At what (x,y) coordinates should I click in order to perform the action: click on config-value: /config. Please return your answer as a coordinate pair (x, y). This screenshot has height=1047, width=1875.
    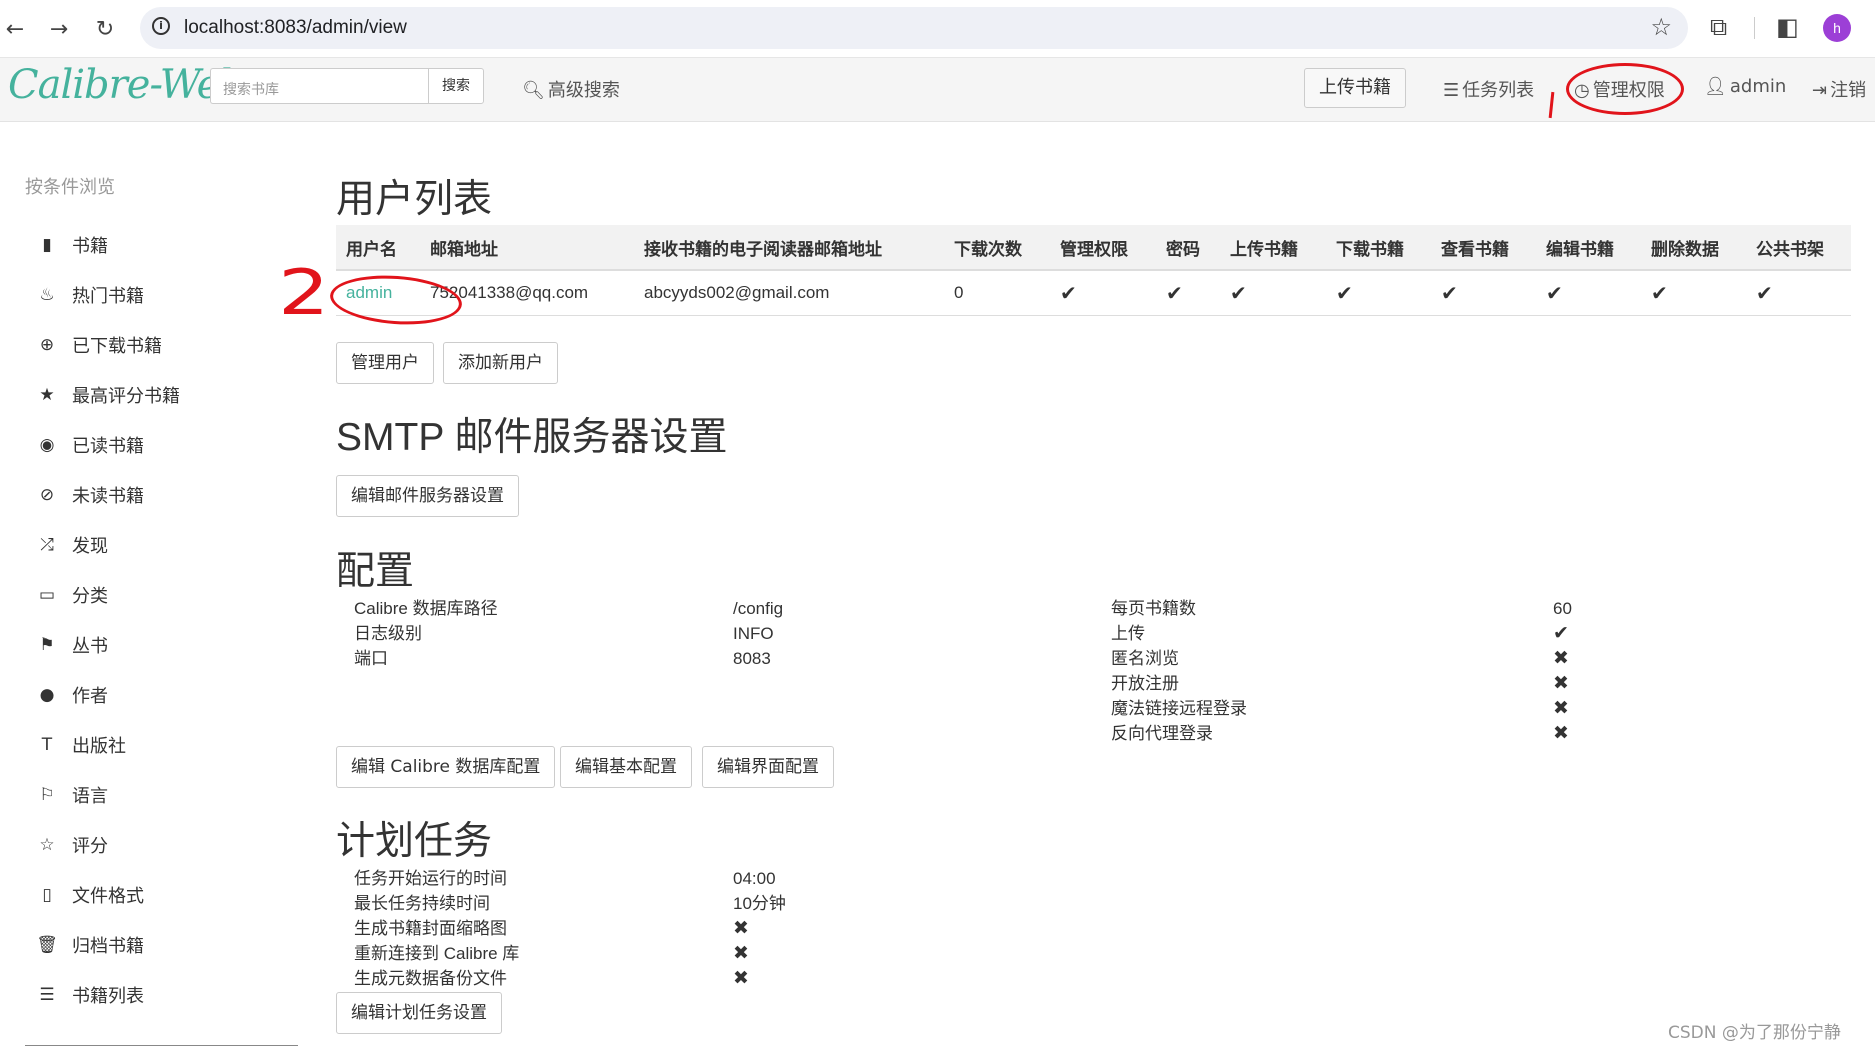
    Looking at the image, I should click on (758, 608).